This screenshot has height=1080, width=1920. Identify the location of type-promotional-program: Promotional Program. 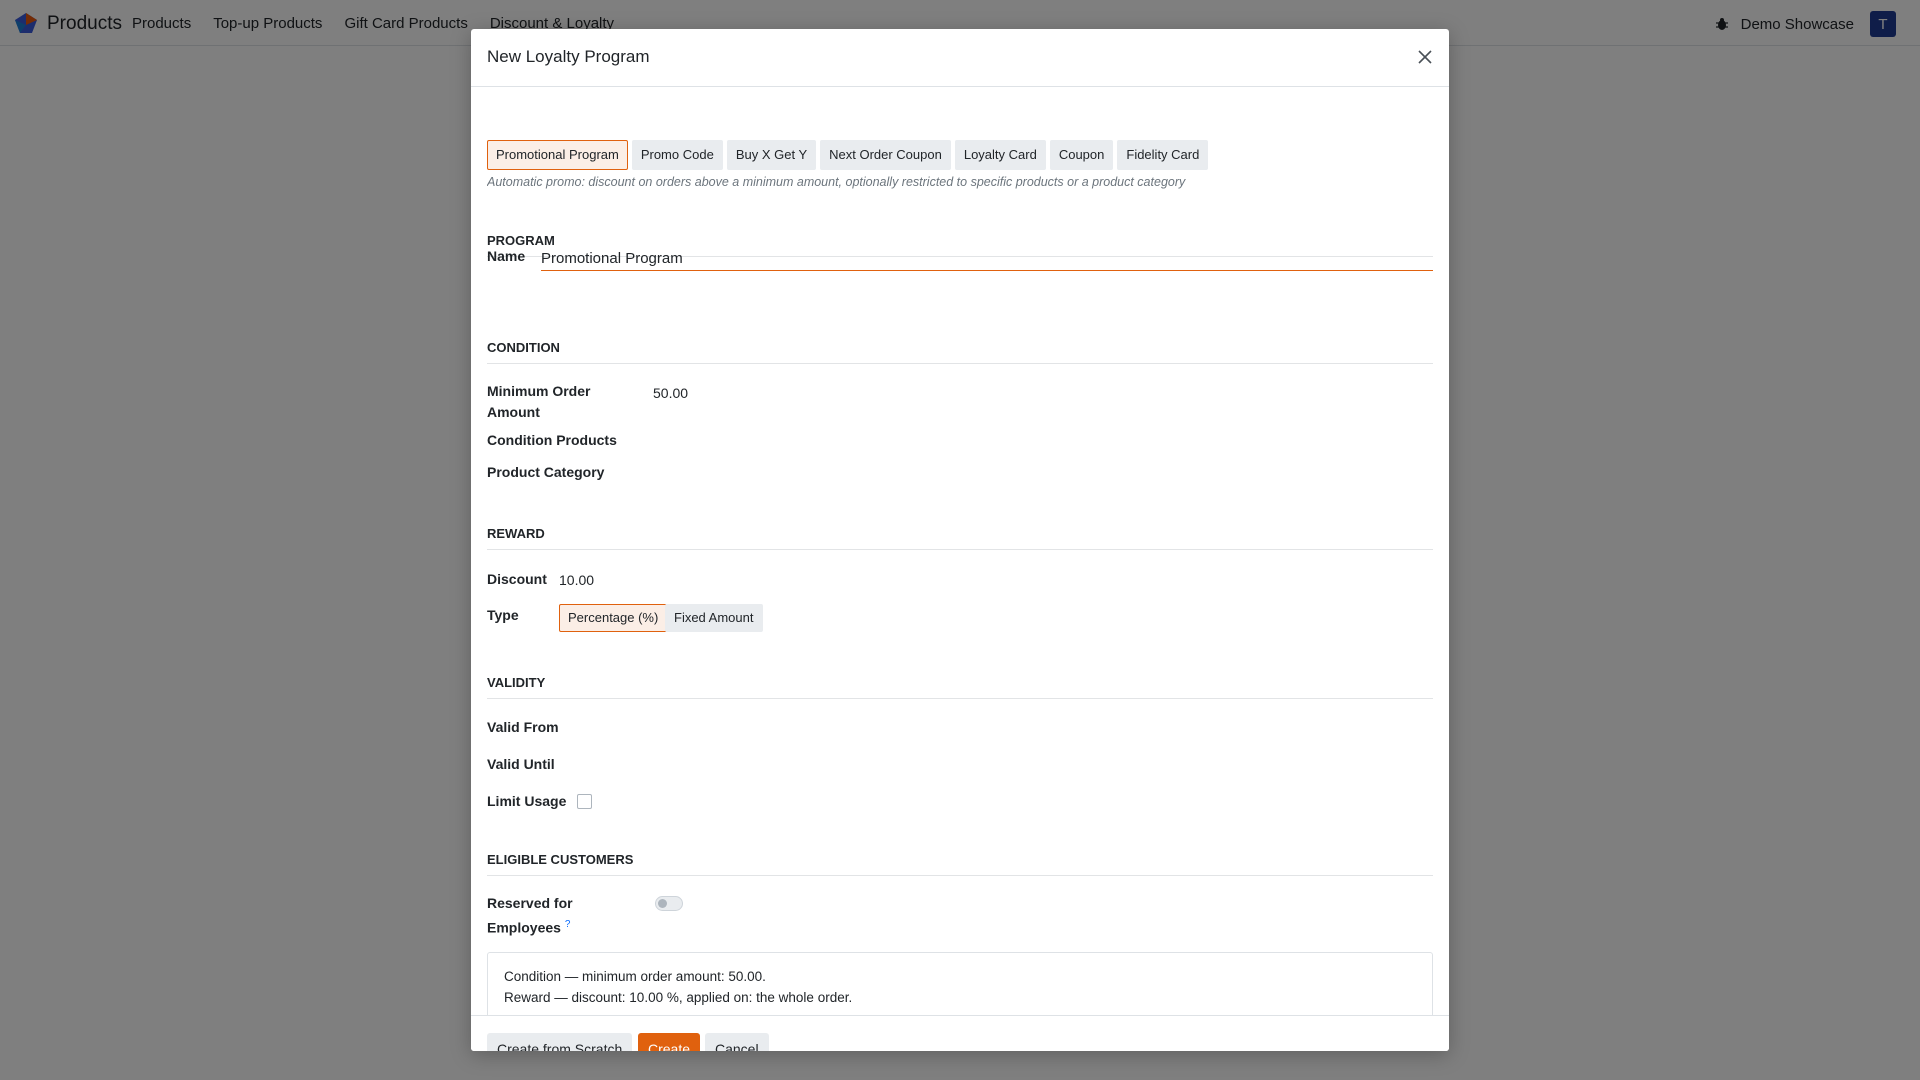
(557, 155).